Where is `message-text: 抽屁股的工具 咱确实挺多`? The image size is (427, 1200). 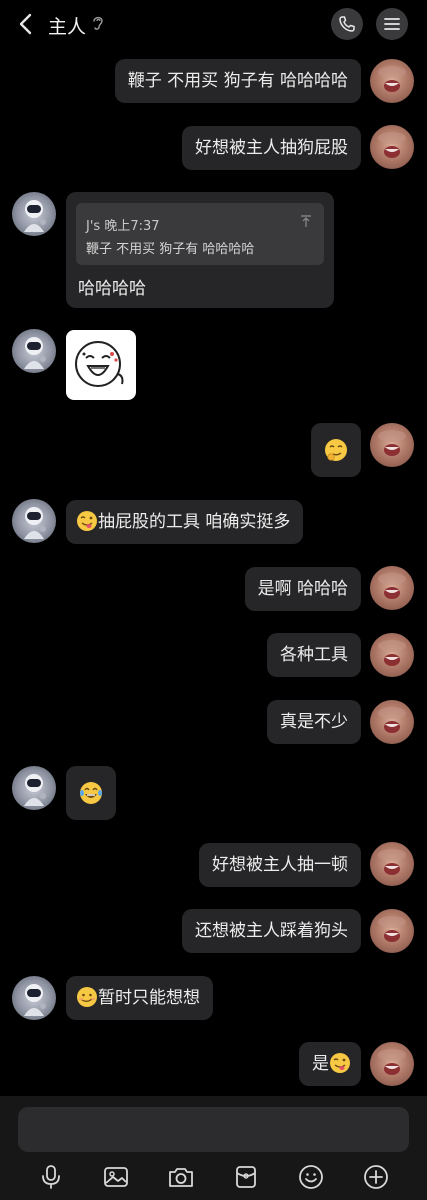
message-text: 抽屁股的工具 咱确实挺多 is located at coordinates (194, 522).